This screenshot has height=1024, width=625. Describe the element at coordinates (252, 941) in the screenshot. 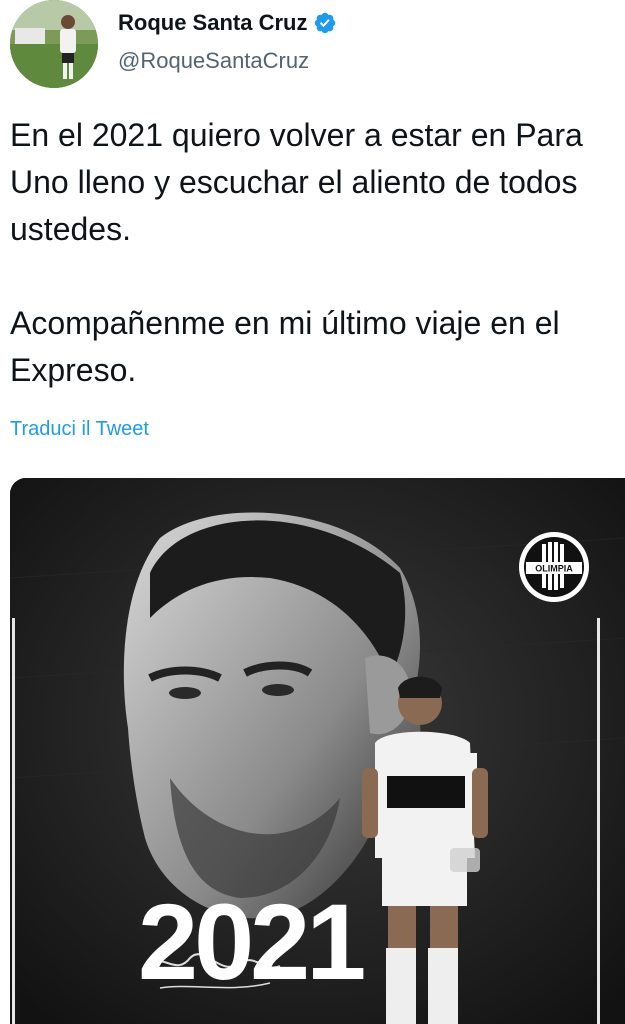

I see `year-graphic-text: 2021` at that location.